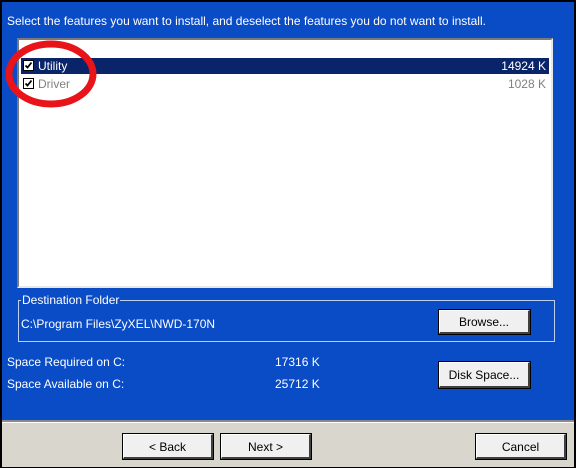 The height and width of the screenshot is (468, 576). What do you see at coordinates (51, 74) in the screenshot?
I see `annotation-circle` at bounding box center [51, 74].